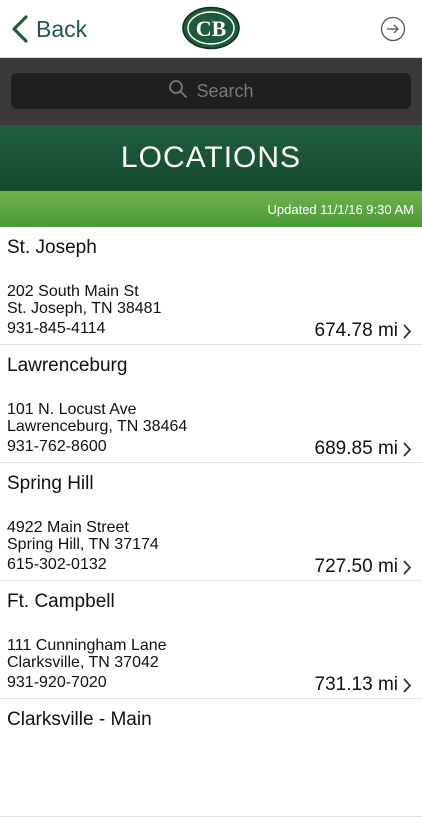 This screenshot has height=817, width=422. I want to click on search-input: Search, so click(211, 91).